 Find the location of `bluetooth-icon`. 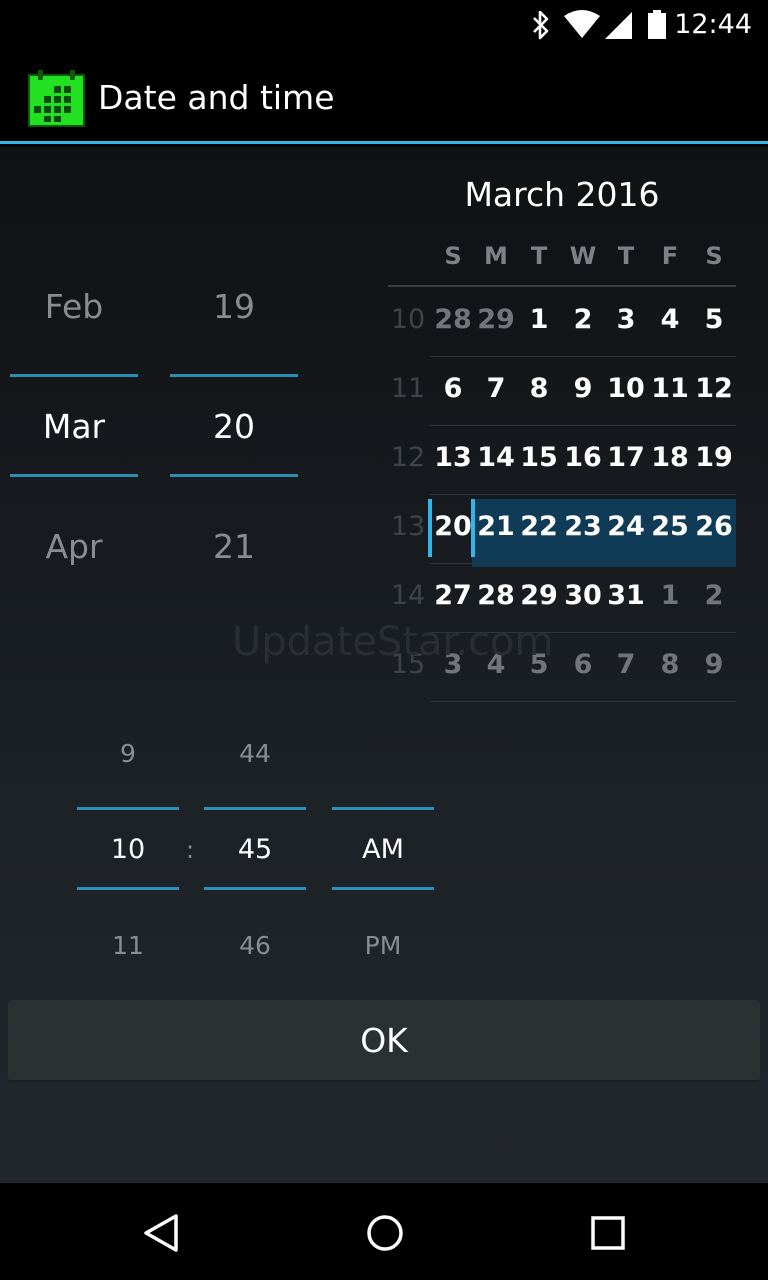

bluetooth-icon is located at coordinates (541, 27).